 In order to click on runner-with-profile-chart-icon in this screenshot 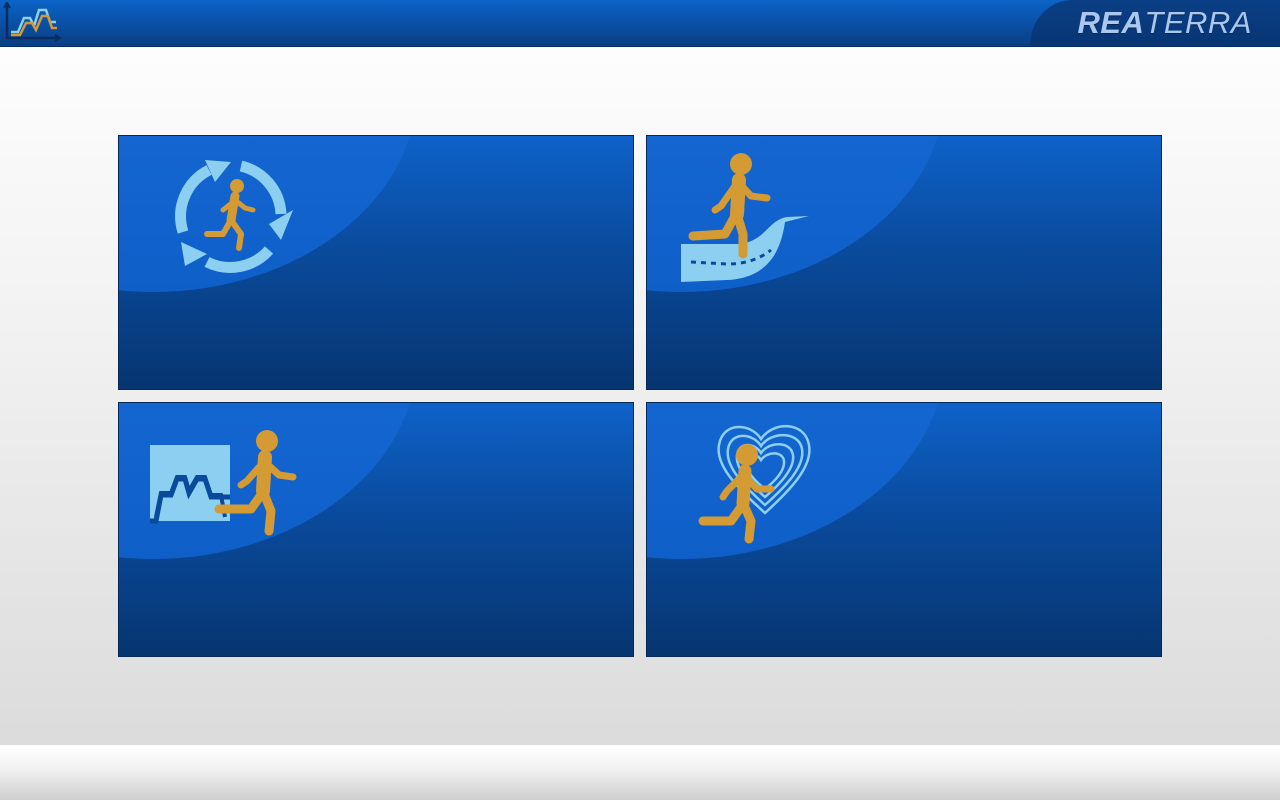, I will do `click(223, 483)`.